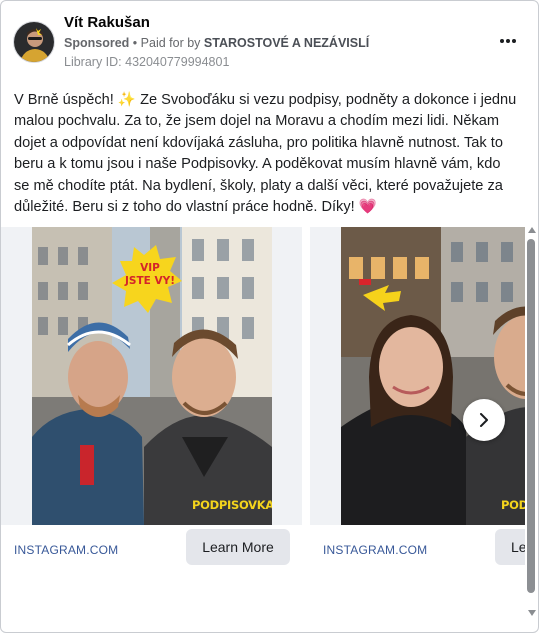  What do you see at coordinates (502, 41) in the screenshot?
I see `more-horizontal-icon` at bounding box center [502, 41].